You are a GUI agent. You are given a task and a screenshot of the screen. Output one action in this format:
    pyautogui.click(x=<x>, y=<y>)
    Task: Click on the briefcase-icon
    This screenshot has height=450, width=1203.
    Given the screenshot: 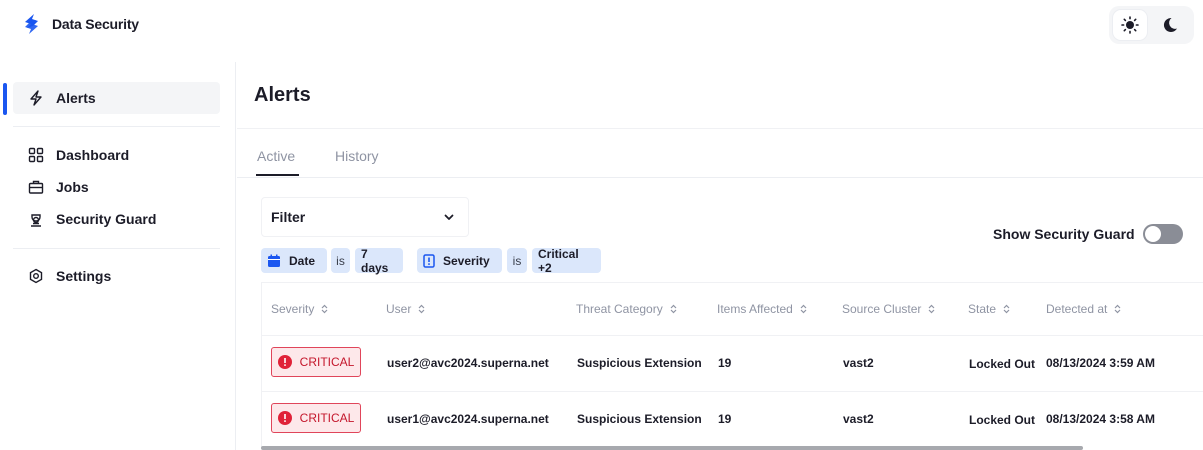 What is the action you would take?
    pyautogui.click(x=36, y=187)
    